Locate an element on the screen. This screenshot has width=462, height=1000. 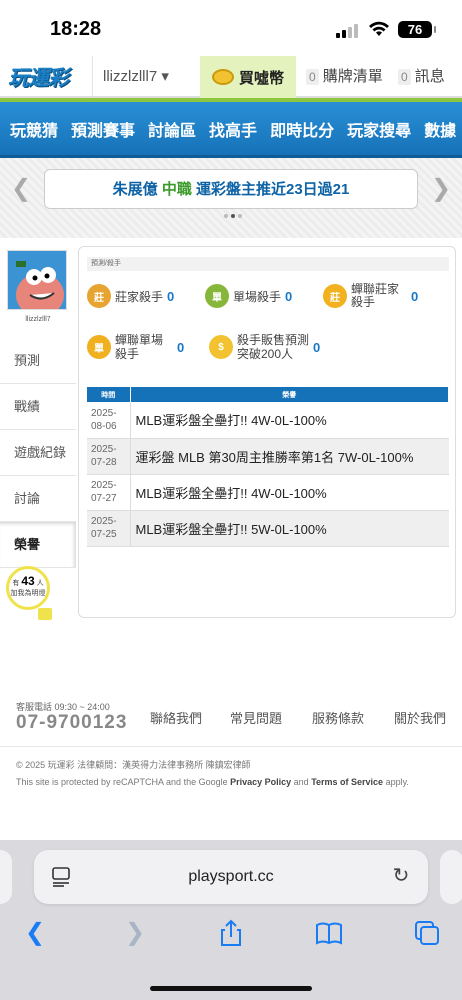
menu-item-live-scores: 即時比分 is located at coordinates (302, 129).